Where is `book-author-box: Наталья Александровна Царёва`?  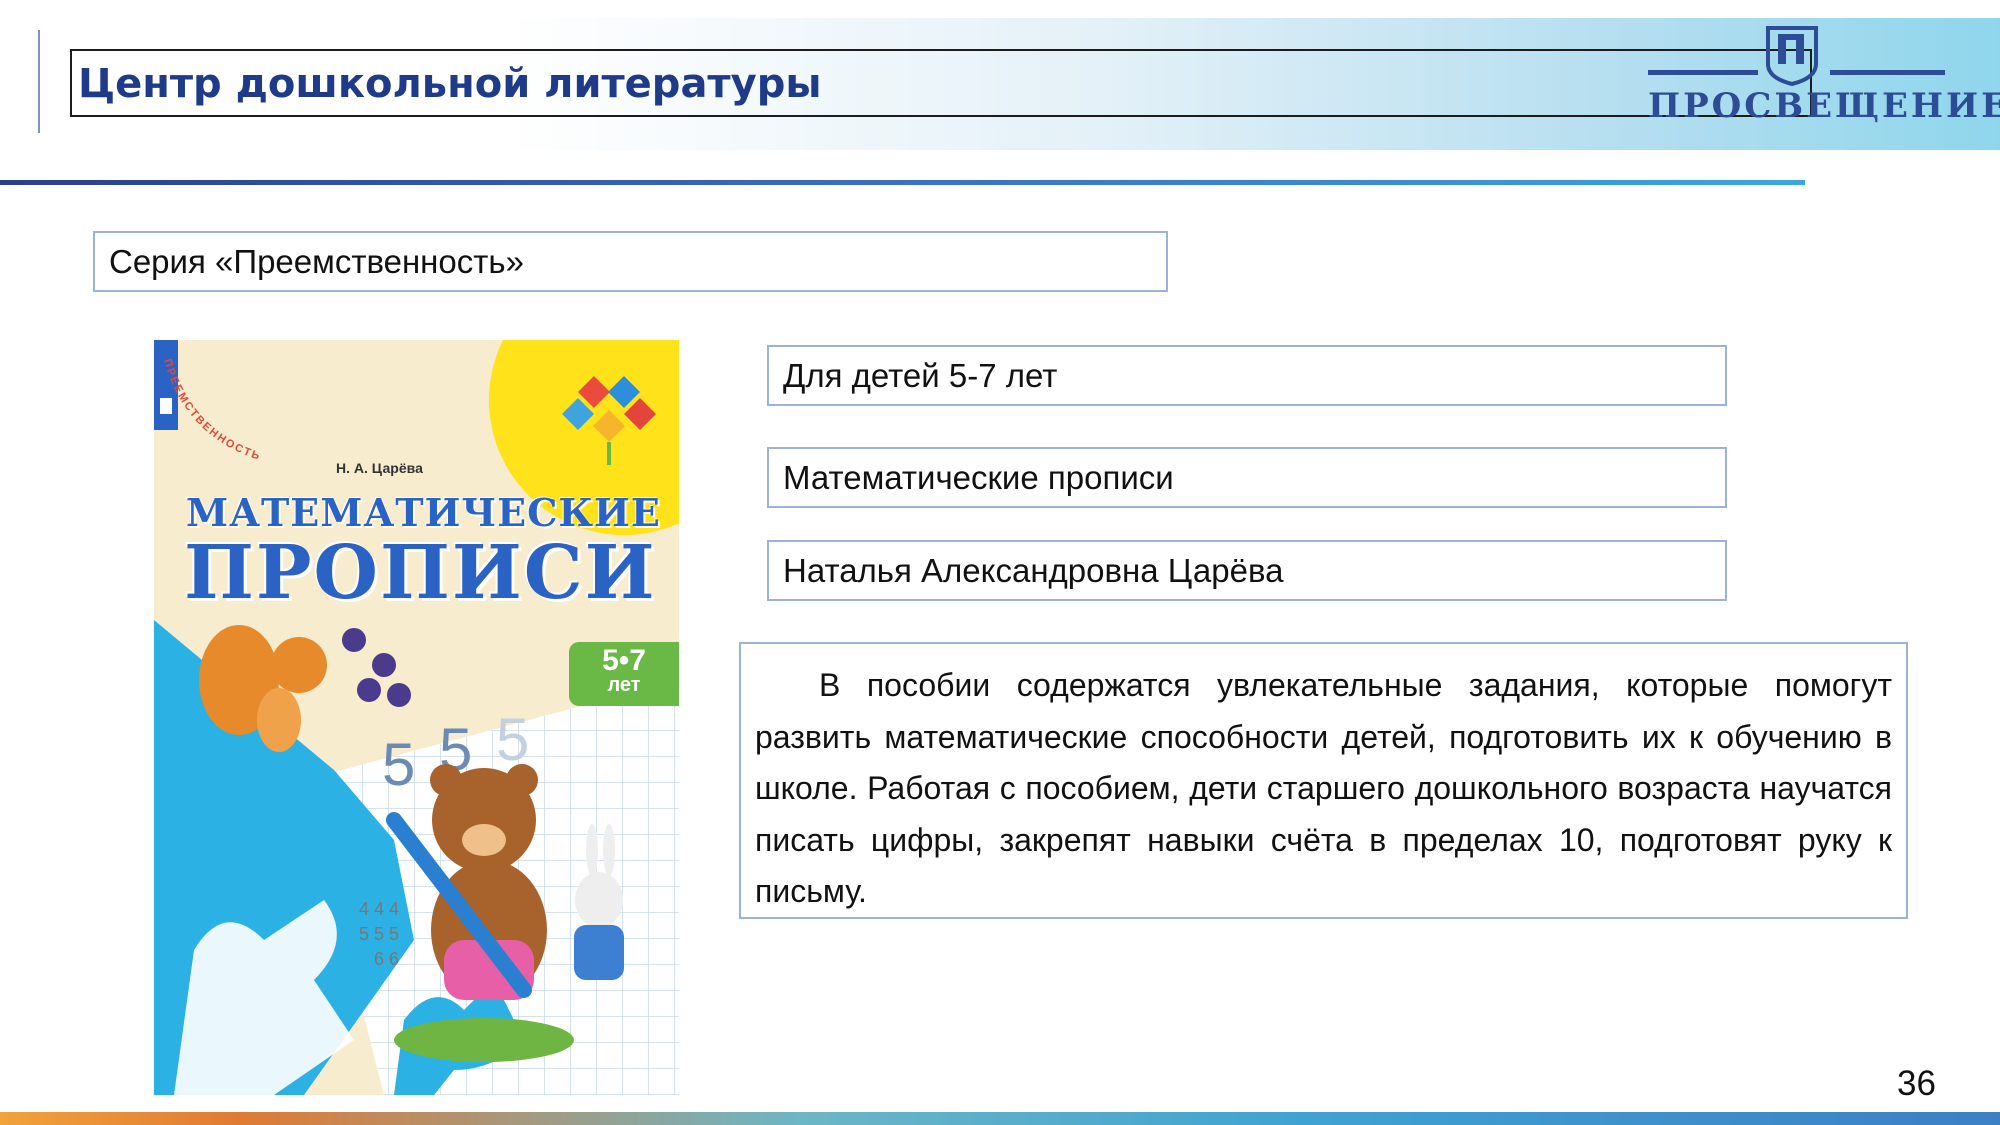 book-author-box: Наталья Александровна Царёва is located at coordinates (1247, 570).